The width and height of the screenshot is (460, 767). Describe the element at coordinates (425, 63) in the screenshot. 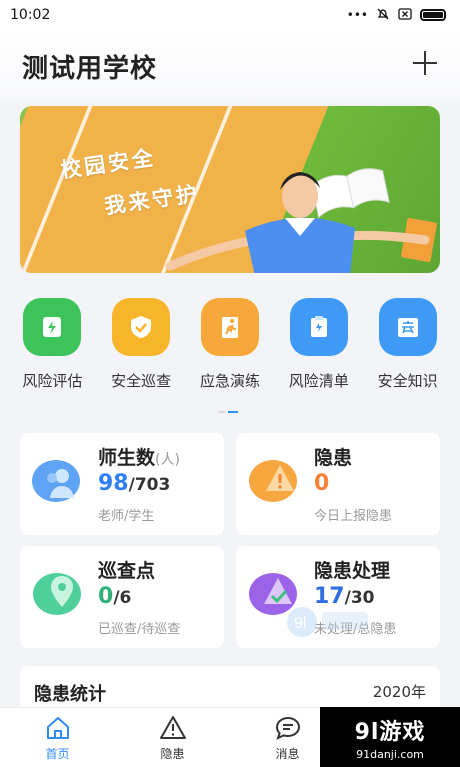

I see `add-button` at that location.